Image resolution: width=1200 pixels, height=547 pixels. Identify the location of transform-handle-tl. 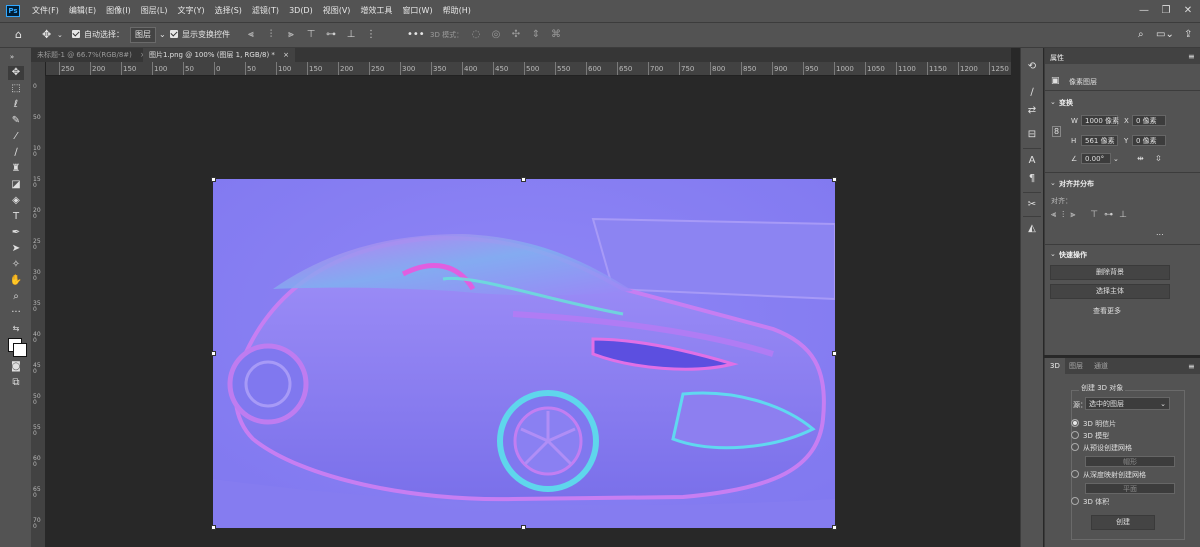
(213, 179).